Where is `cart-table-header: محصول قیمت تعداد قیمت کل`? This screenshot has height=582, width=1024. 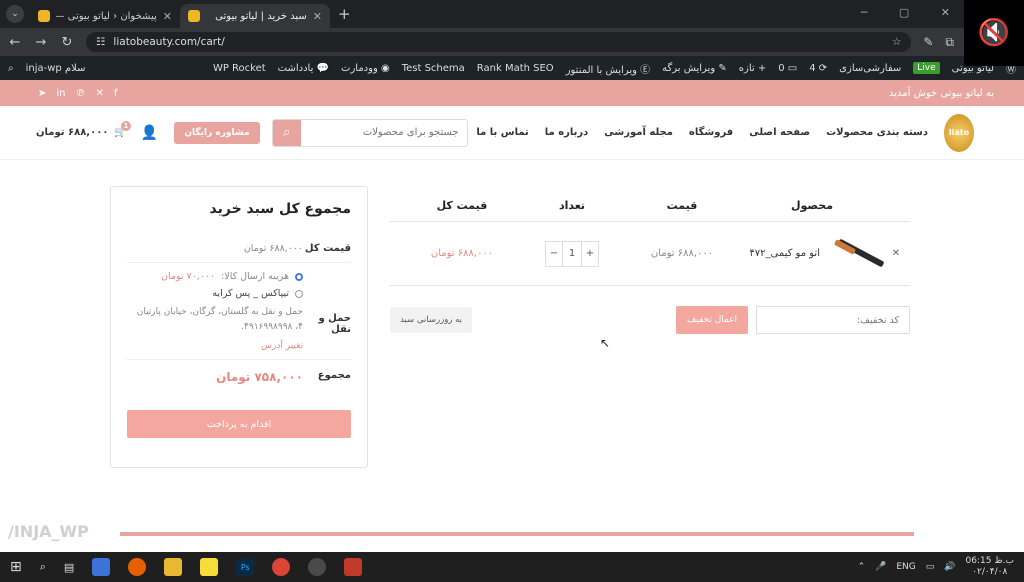
cart-table-header: محصول قیمت تعداد قیمت کل is located at coordinates (650, 206).